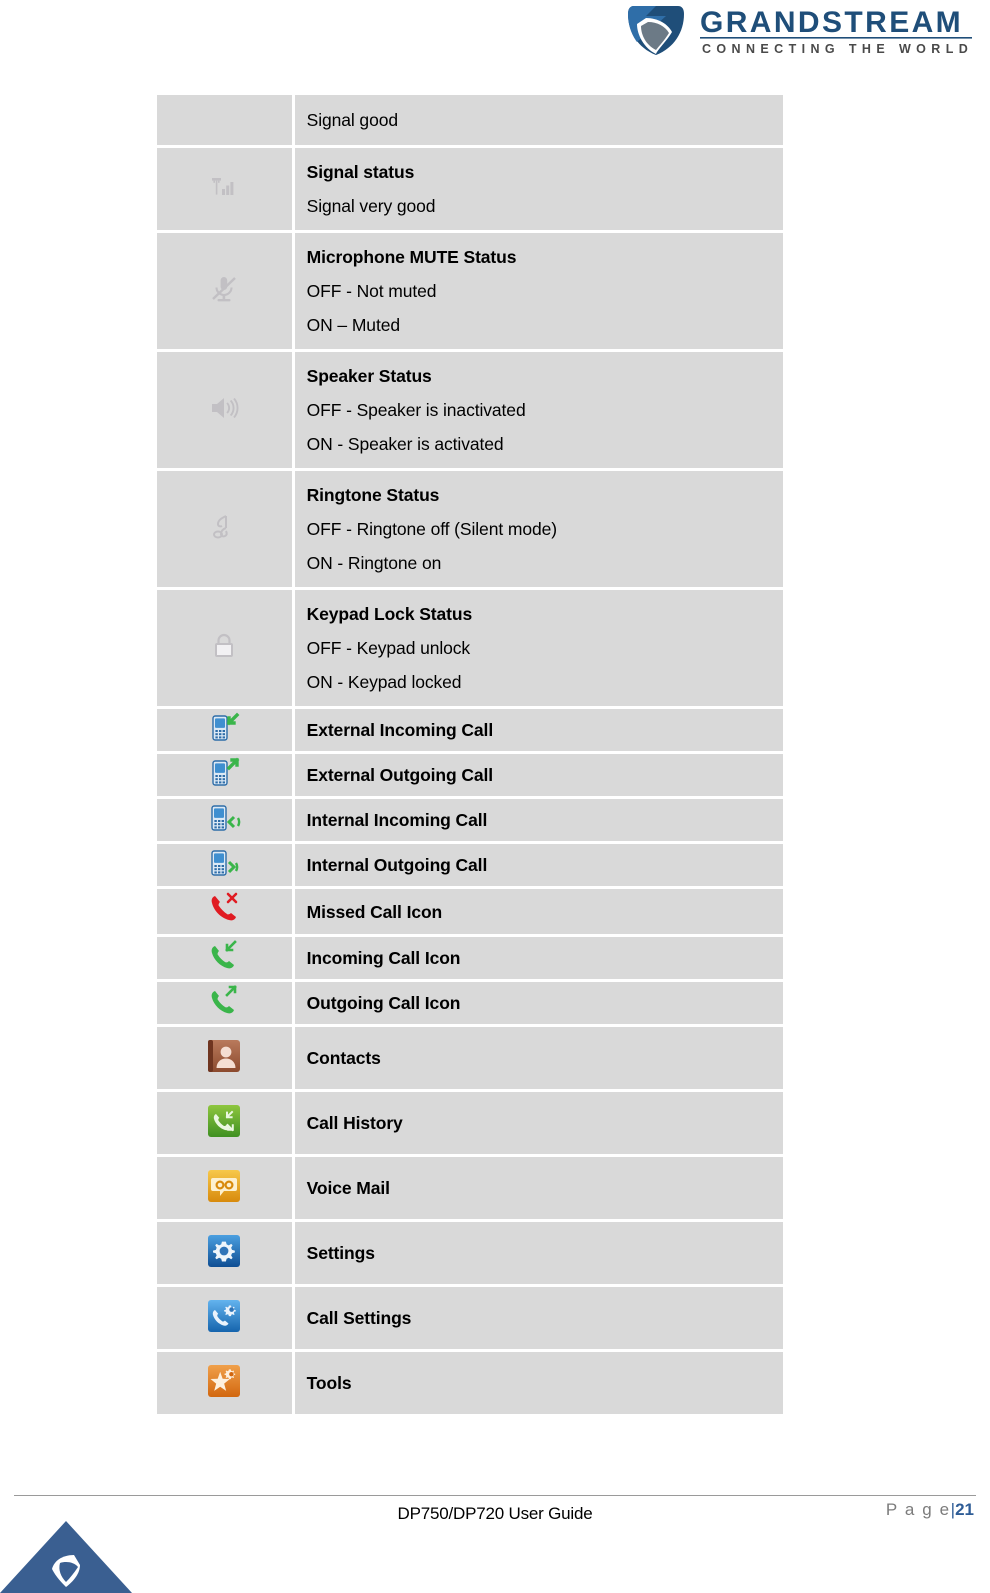 This screenshot has width=990, height=1593. Describe the element at coordinates (388, 648) in the screenshot. I see `row-text: OFF - Keypad unlock` at that location.